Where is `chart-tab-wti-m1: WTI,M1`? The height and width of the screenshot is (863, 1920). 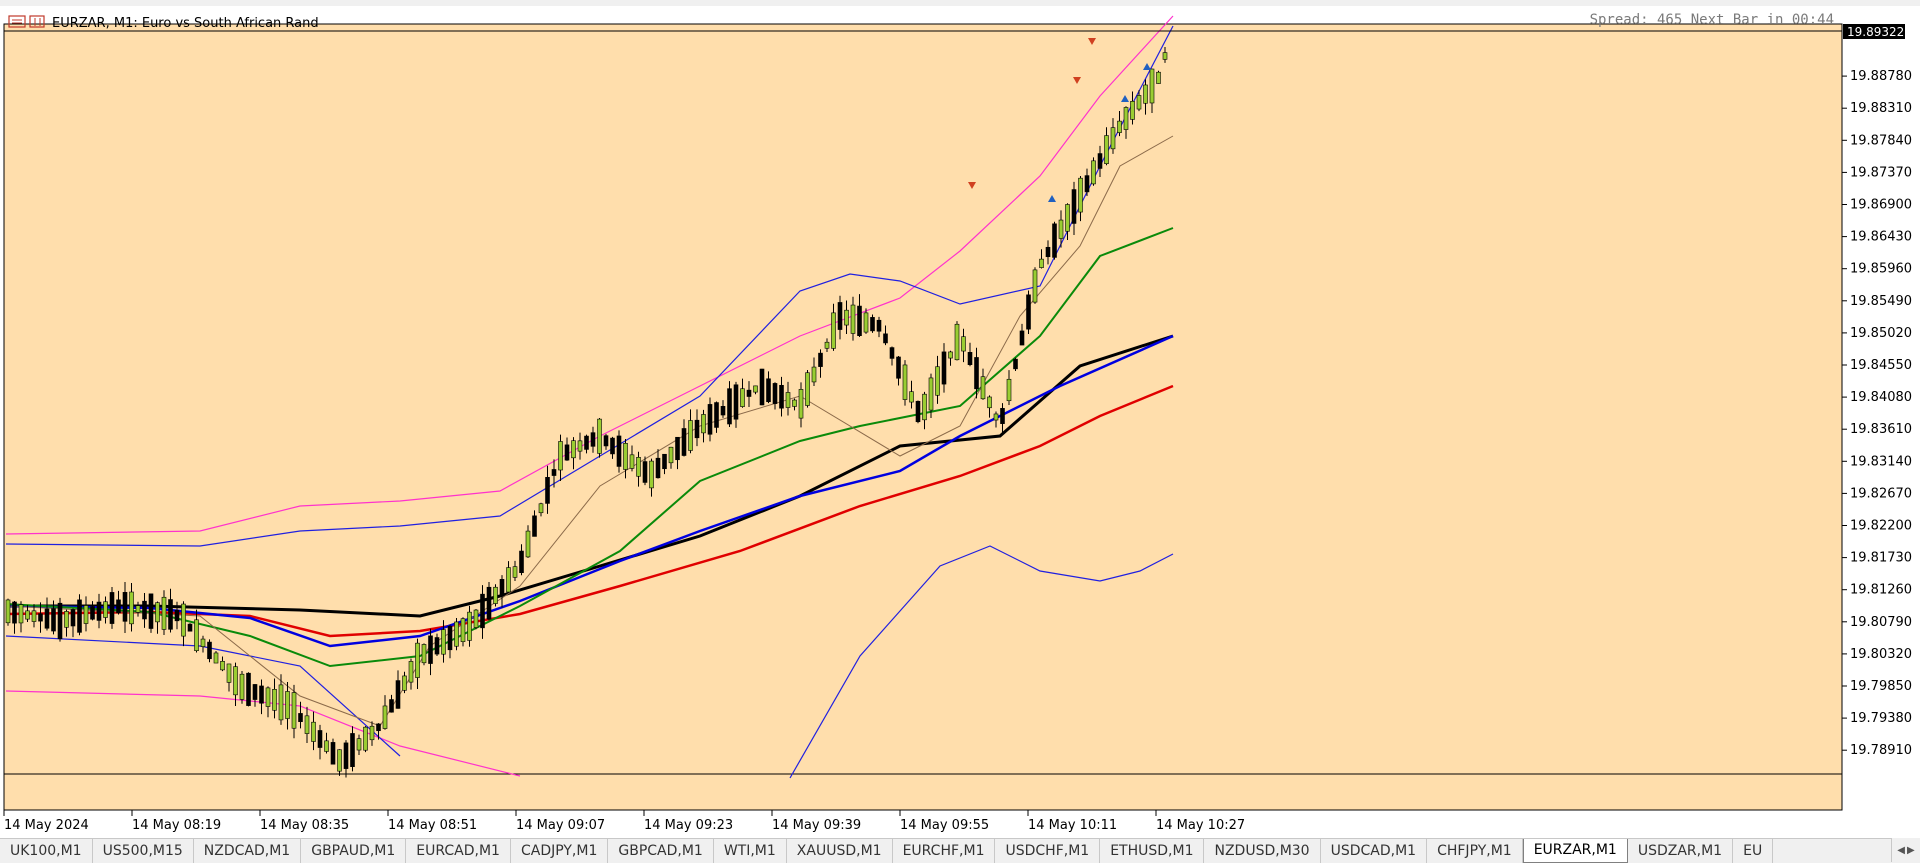 chart-tab-wti-m1: WTI,M1 is located at coordinates (750, 851).